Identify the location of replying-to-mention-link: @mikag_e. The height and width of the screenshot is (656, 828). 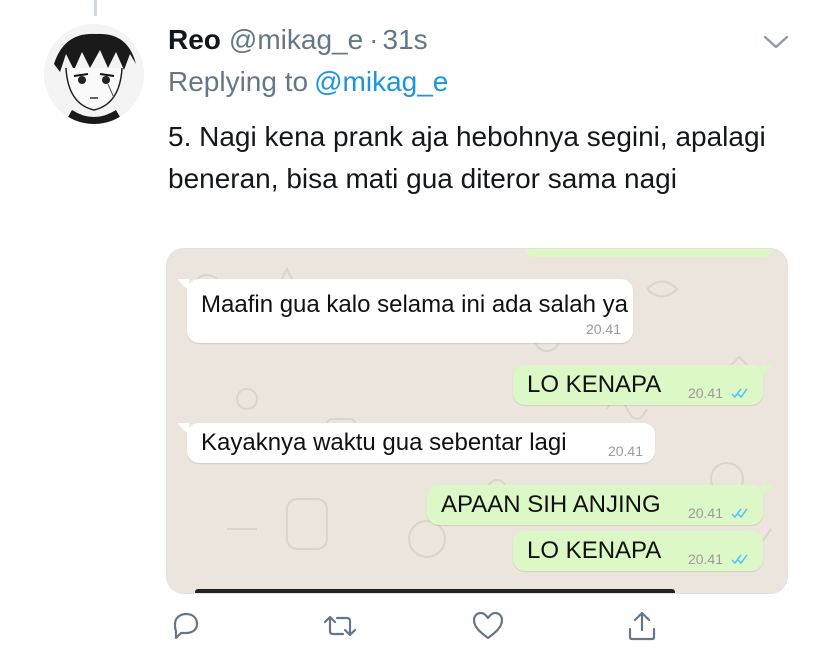
(381, 81).